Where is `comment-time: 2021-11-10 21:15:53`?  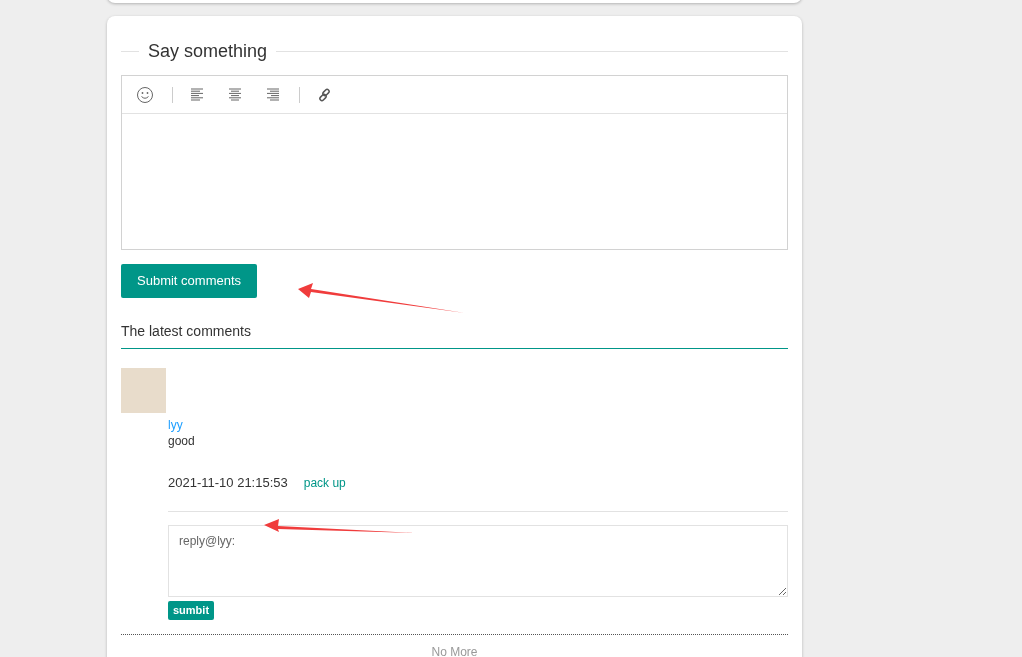
comment-time: 2021-11-10 21:15:53 is located at coordinates (228, 483).